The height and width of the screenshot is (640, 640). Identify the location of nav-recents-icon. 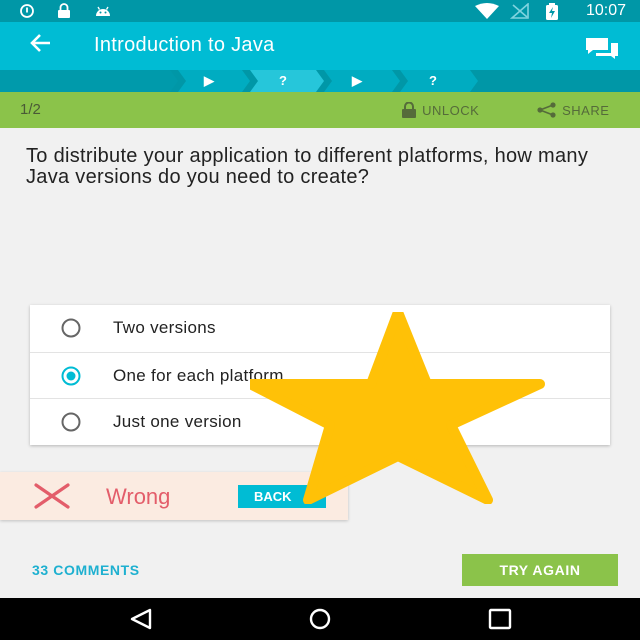
(500, 619).